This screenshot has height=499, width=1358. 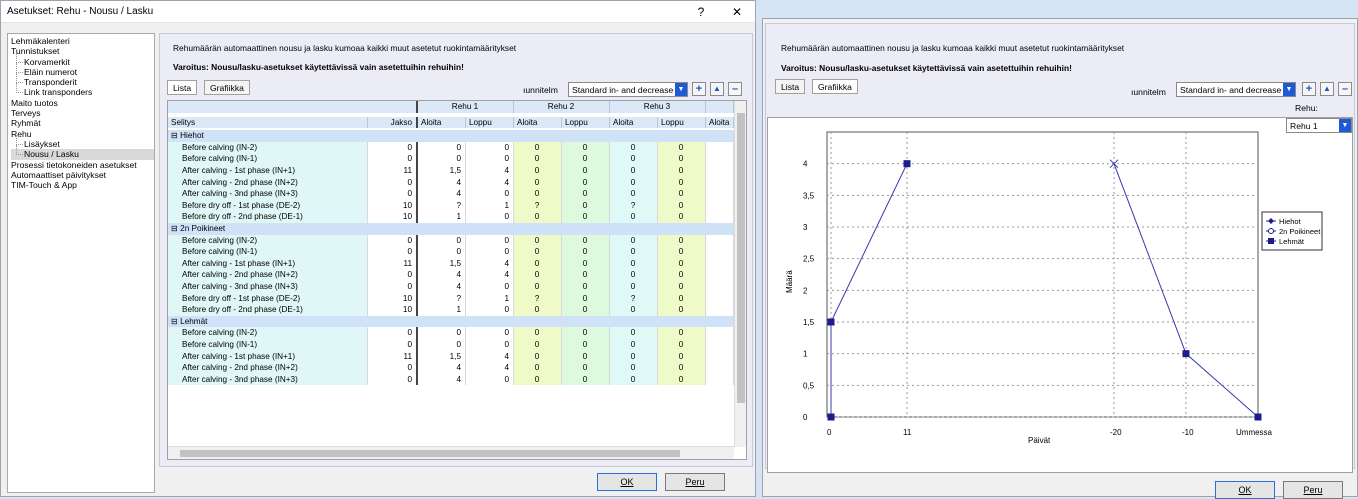 I want to click on collapse-icon: ⊟, so click(x=175, y=135).